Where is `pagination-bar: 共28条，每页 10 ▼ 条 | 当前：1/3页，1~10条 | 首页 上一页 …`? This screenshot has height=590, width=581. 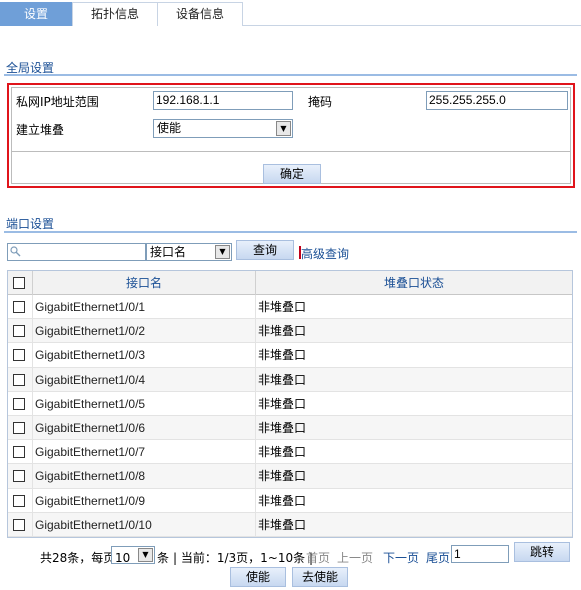
pagination-bar: 共28条，每页 10 ▼ 条 | 当前：1/3页，1~10条 | 首页 上一页 … is located at coordinates (290, 554).